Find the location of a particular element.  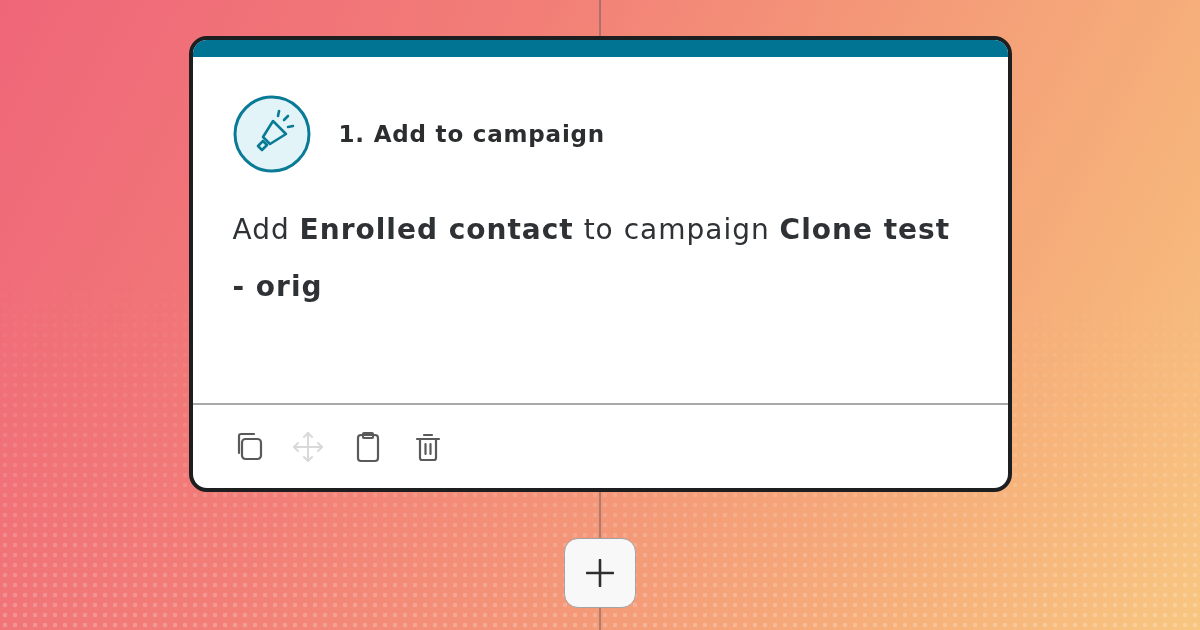

megaphone-icon is located at coordinates (271, 134).